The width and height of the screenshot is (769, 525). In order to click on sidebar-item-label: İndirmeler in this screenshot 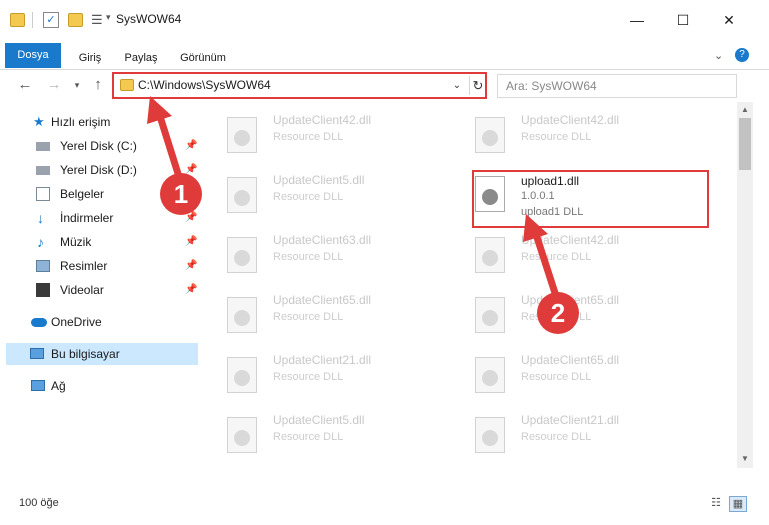, I will do `click(87, 218)`.